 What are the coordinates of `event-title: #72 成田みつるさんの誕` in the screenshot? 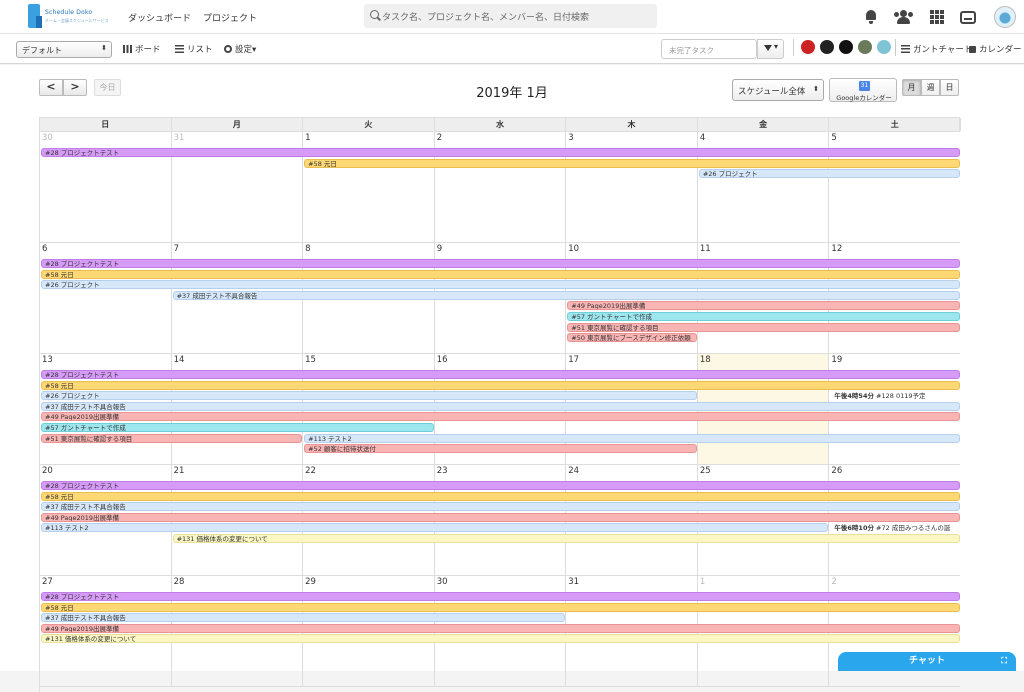 It's located at (912, 528).